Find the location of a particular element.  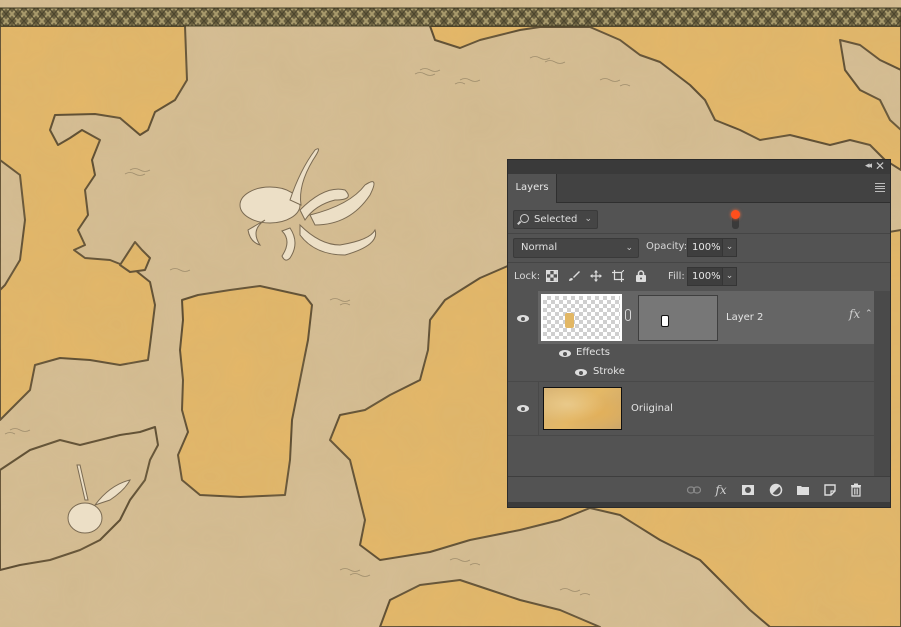

fill-dropdown-button: ⌄ is located at coordinates (729, 276).